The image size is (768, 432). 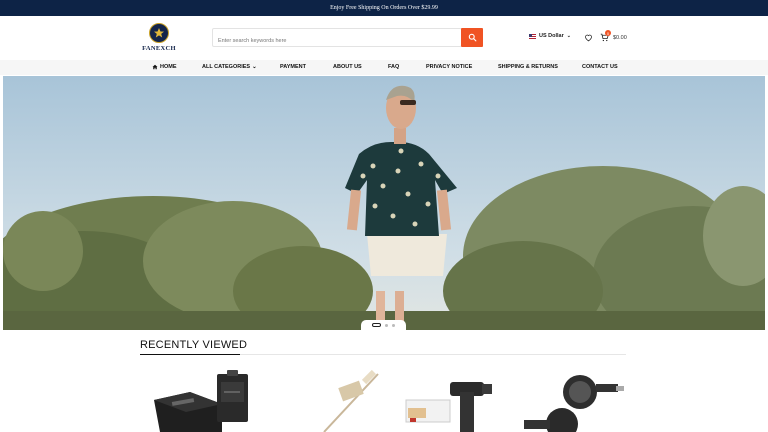 What do you see at coordinates (226, 67) in the screenshot?
I see `nav-all-categories-label: ALL CATEGORIES` at bounding box center [226, 67].